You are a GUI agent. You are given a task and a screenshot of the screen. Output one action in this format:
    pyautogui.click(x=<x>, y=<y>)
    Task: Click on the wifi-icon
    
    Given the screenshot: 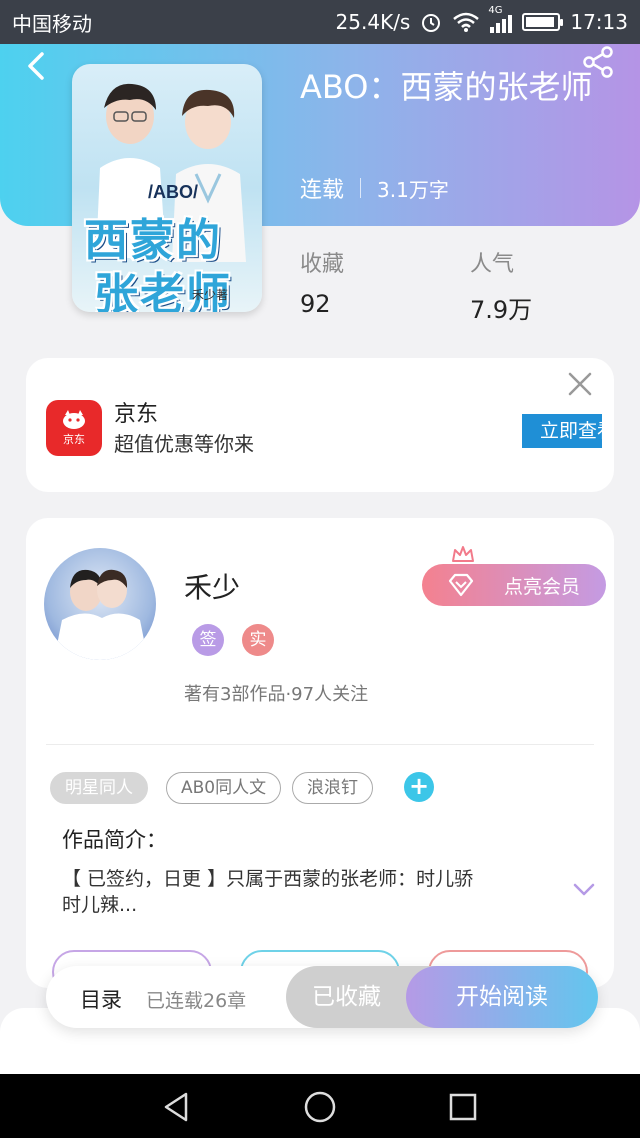 What is the action you would take?
    pyautogui.click(x=466, y=22)
    